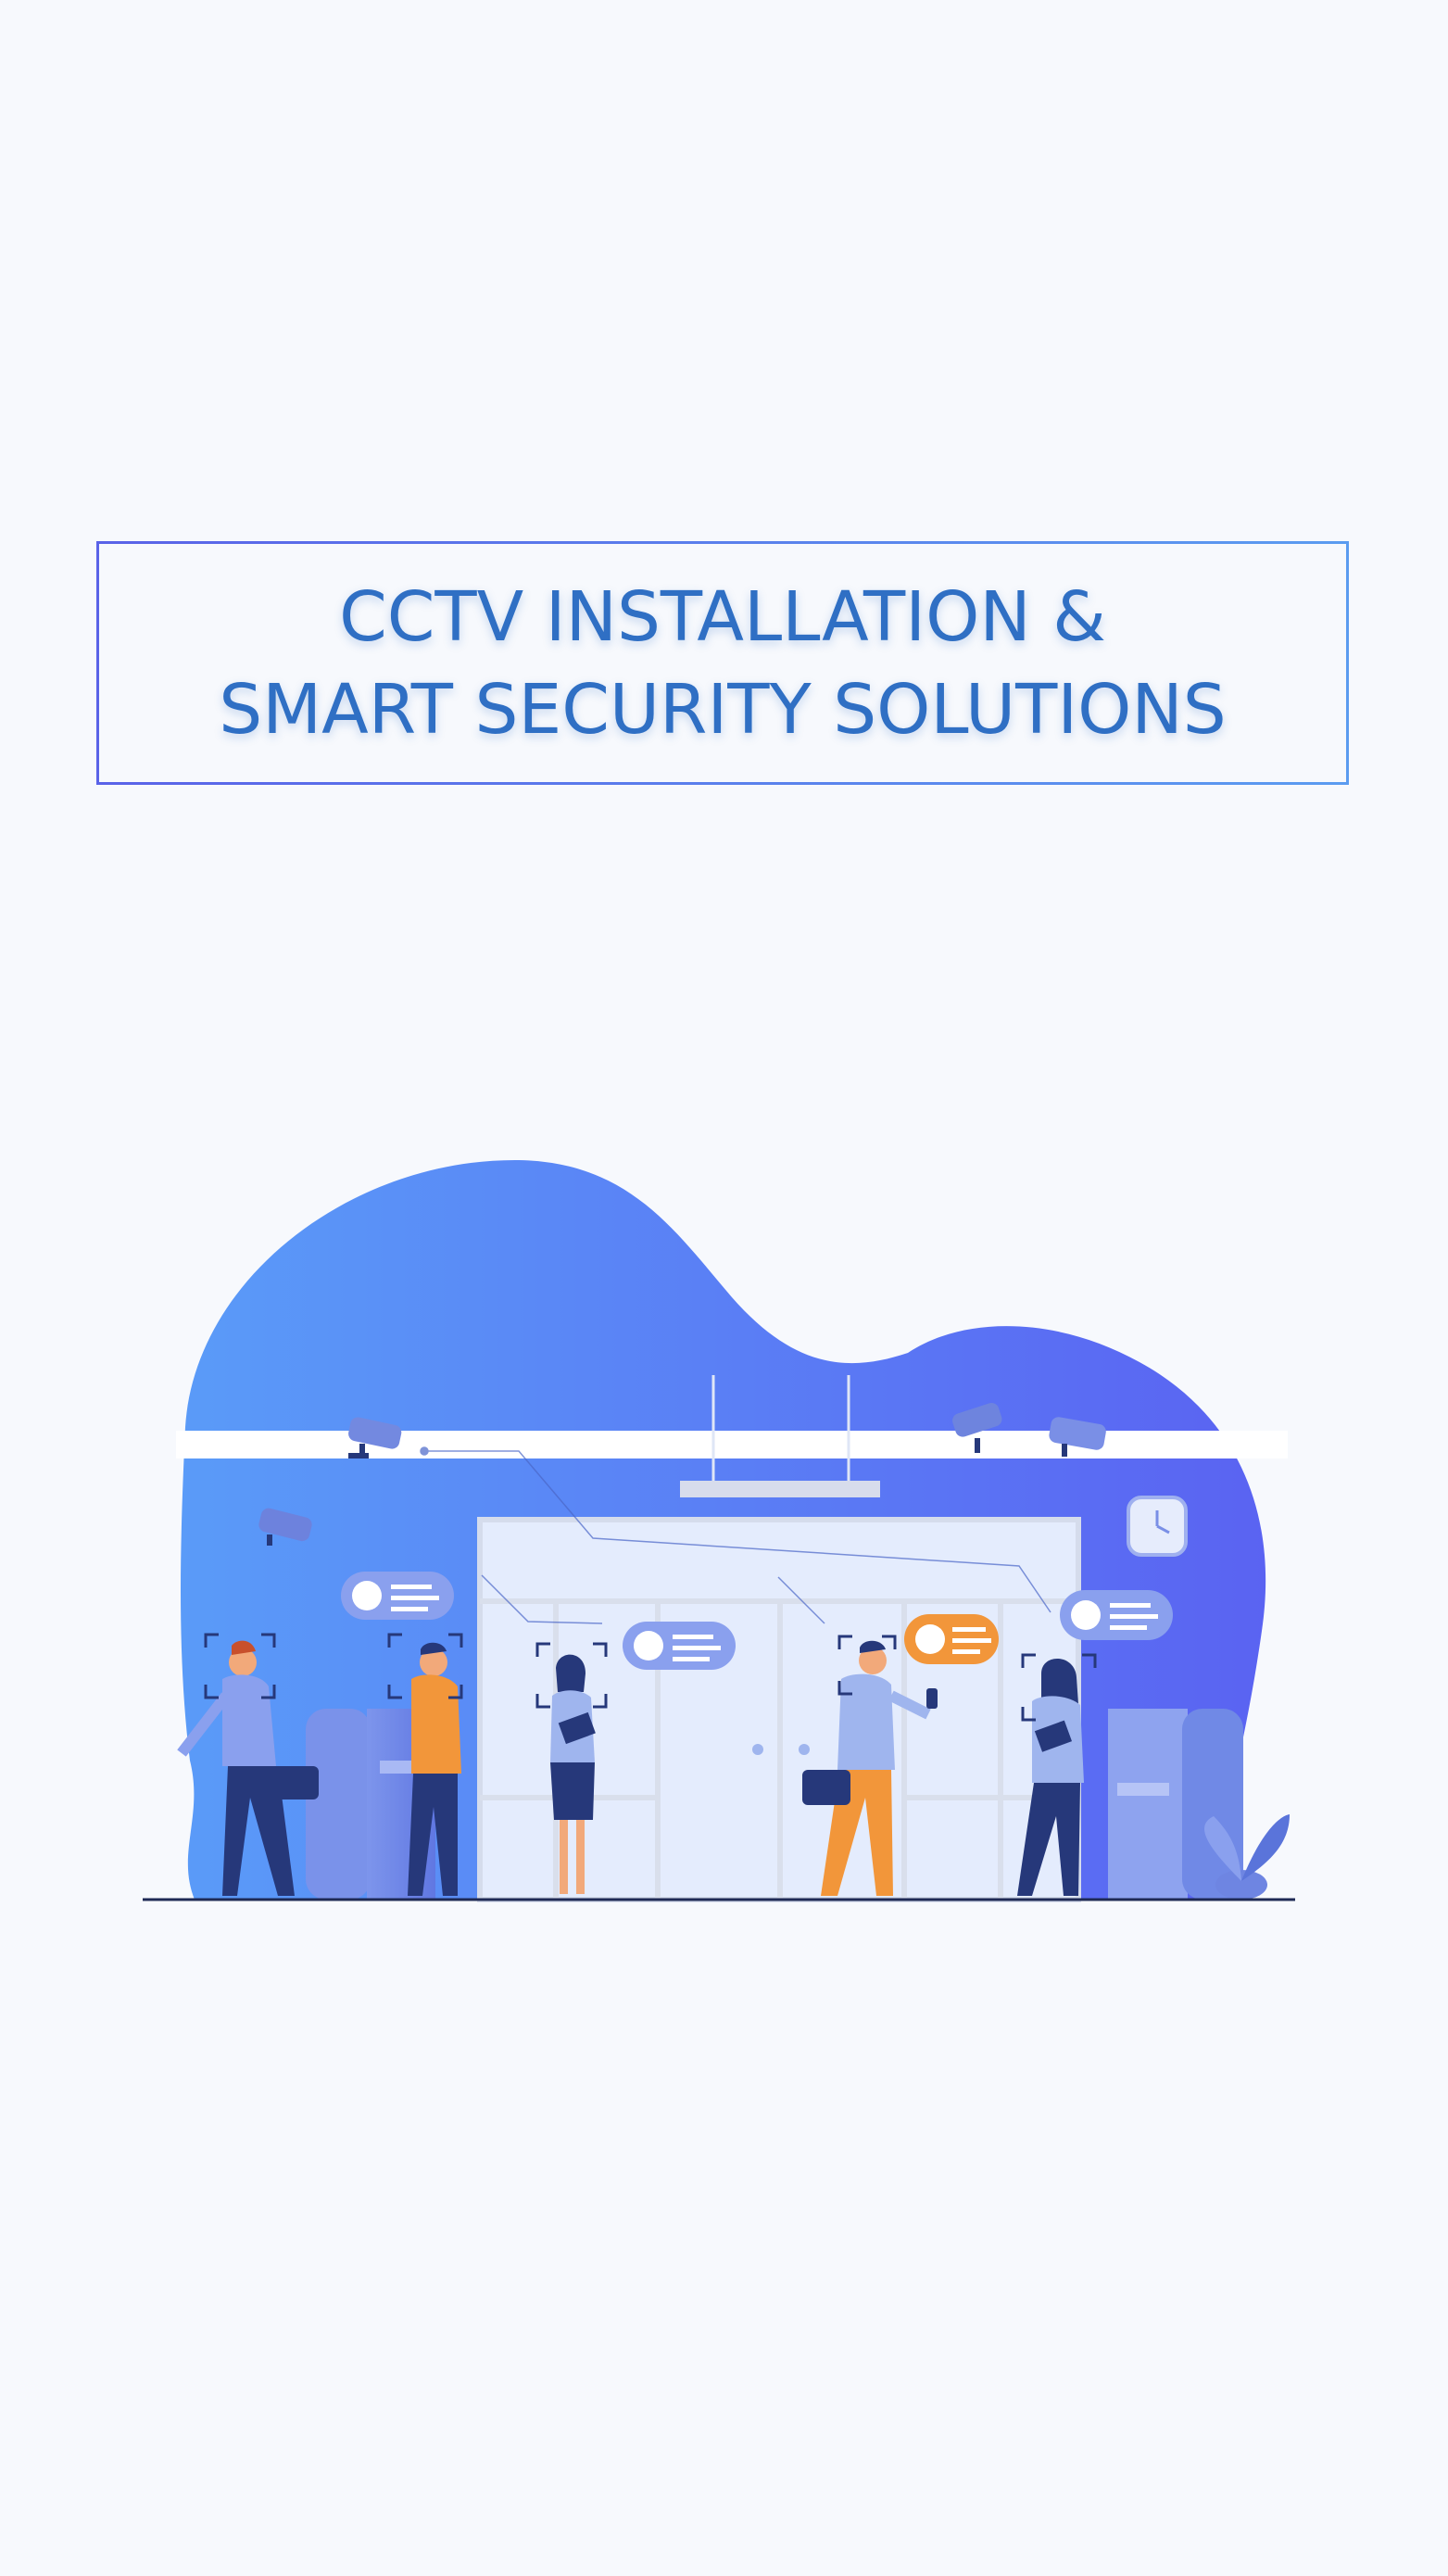  I want to click on title-line-2: SMART SECURITY SOLUTIONS, so click(723, 709).